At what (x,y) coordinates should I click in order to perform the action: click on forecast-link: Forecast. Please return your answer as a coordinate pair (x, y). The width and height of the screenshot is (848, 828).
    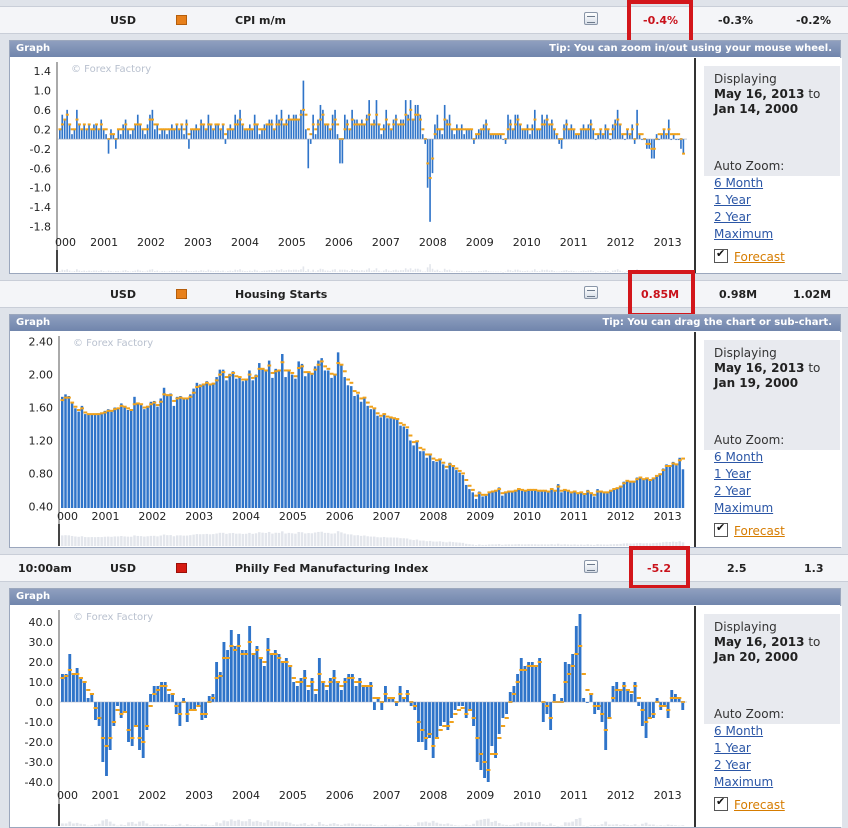
    Looking at the image, I should click on (759, 805).